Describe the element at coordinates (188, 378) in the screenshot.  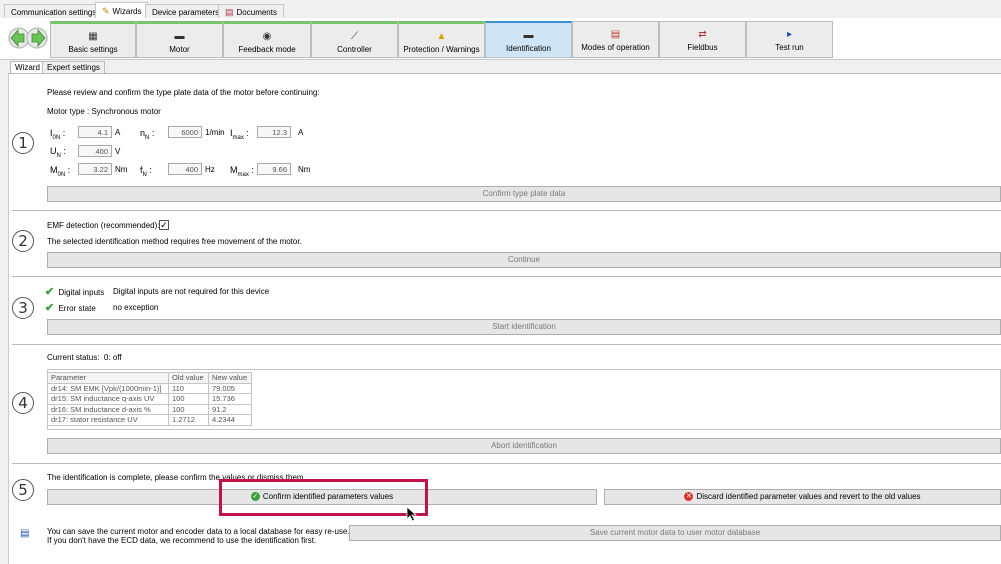
I see `column-header: Old value` at that location.